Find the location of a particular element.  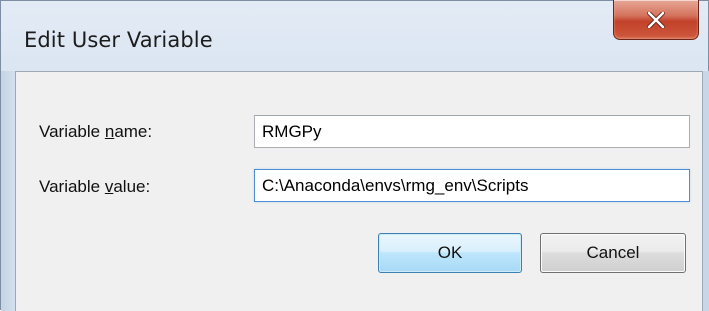

variable-name-label-accelerator: n is located at coordinates (109, 131).